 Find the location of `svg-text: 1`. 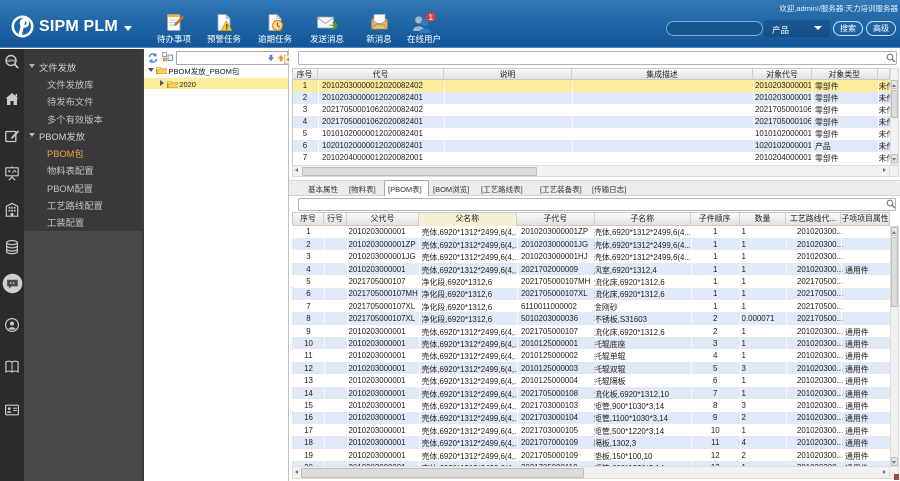

svg-text: 1 is located at coordinates (430, 17).